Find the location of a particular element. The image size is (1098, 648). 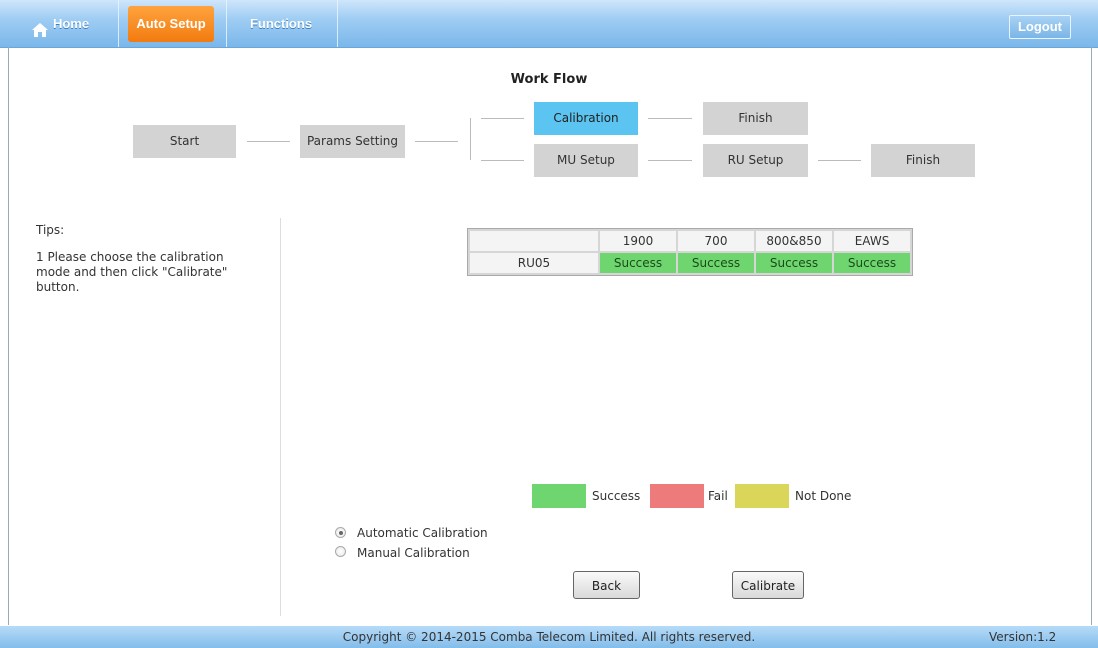

workflow-branch-line is located at coordinates (470, 139).